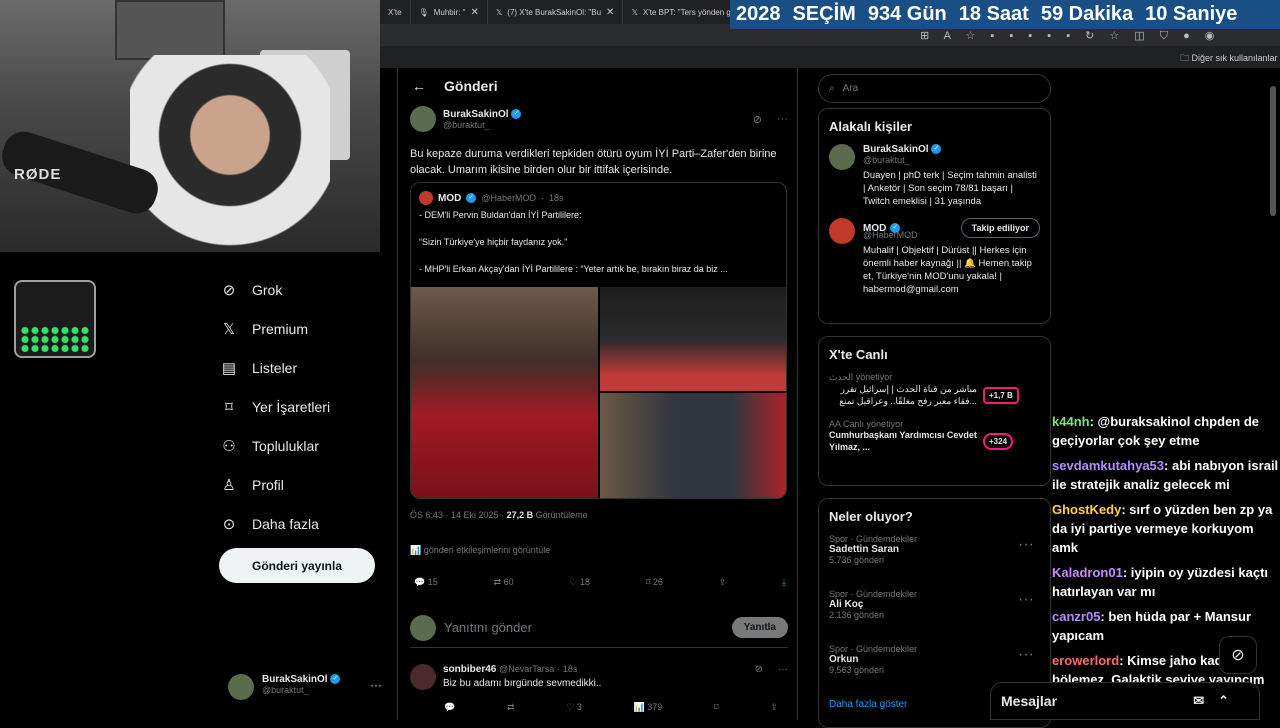 This screenshot has width=1280, height=728. Describe the element at coordinates (300, 523) in the screenshot. I see `nav-item-more: ⊙ Daha fazla` at that location.